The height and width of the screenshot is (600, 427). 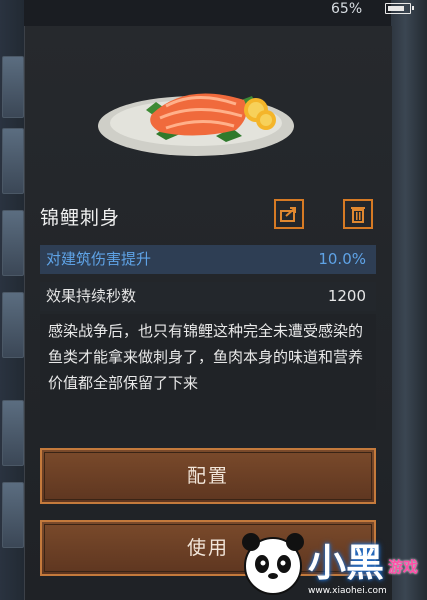 I want to click on watermark-subtext: 游戏, so click(x=403, y=567).